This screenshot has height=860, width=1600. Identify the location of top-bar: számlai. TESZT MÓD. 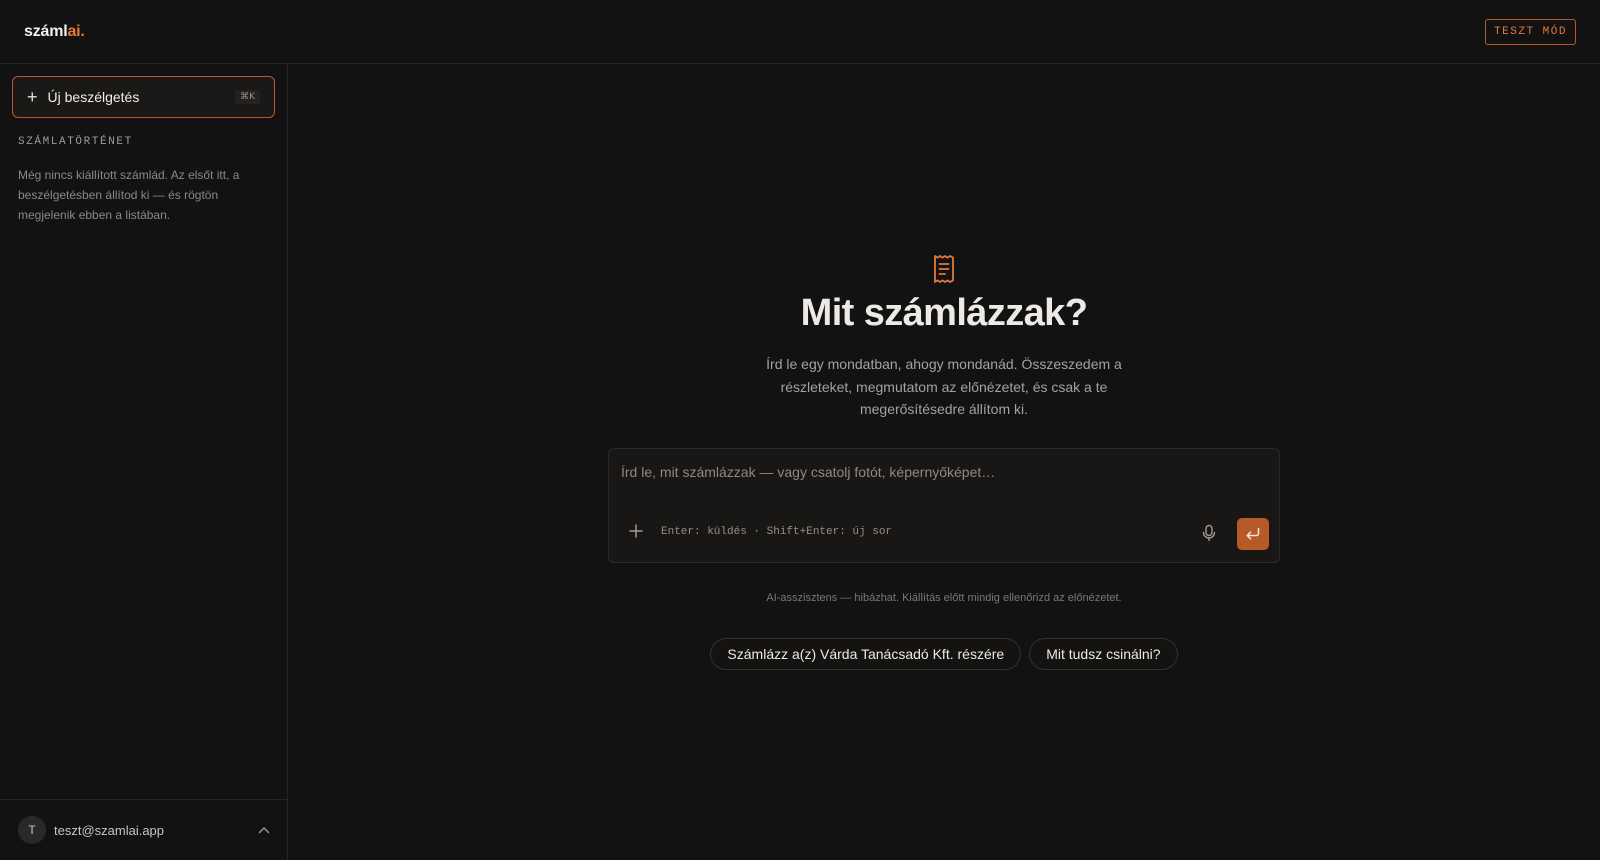
(800, 32).